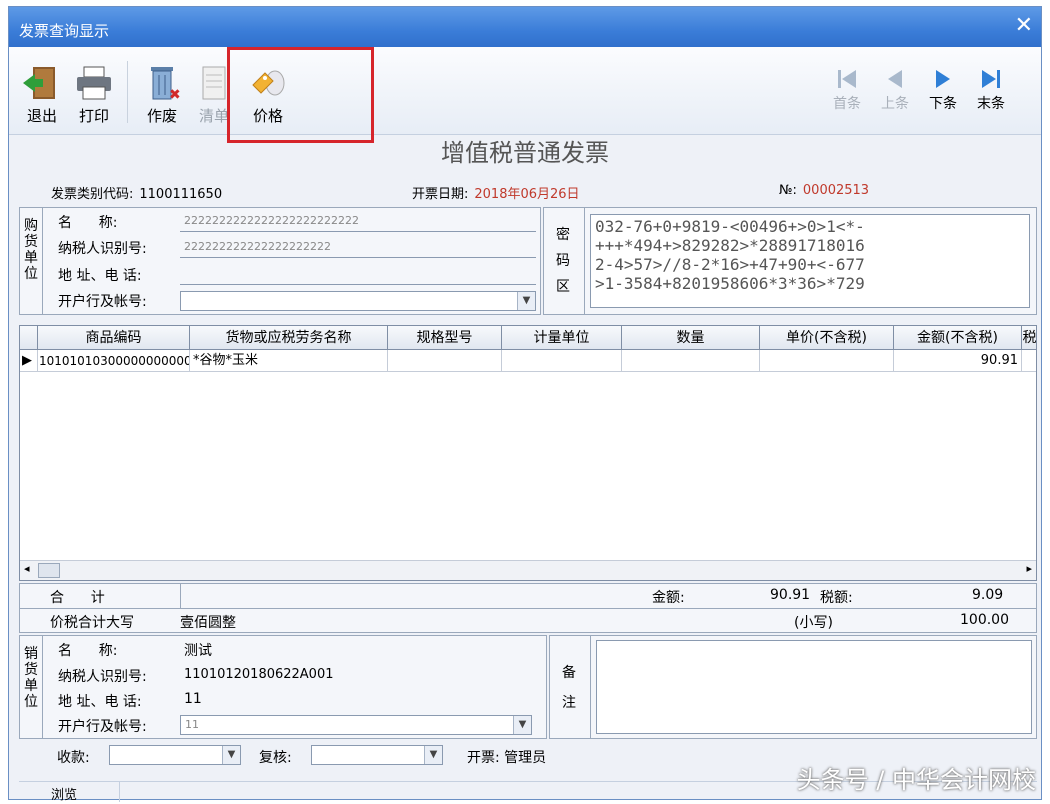  I want to click on seller-bank-select: 11, so click(356, 725).